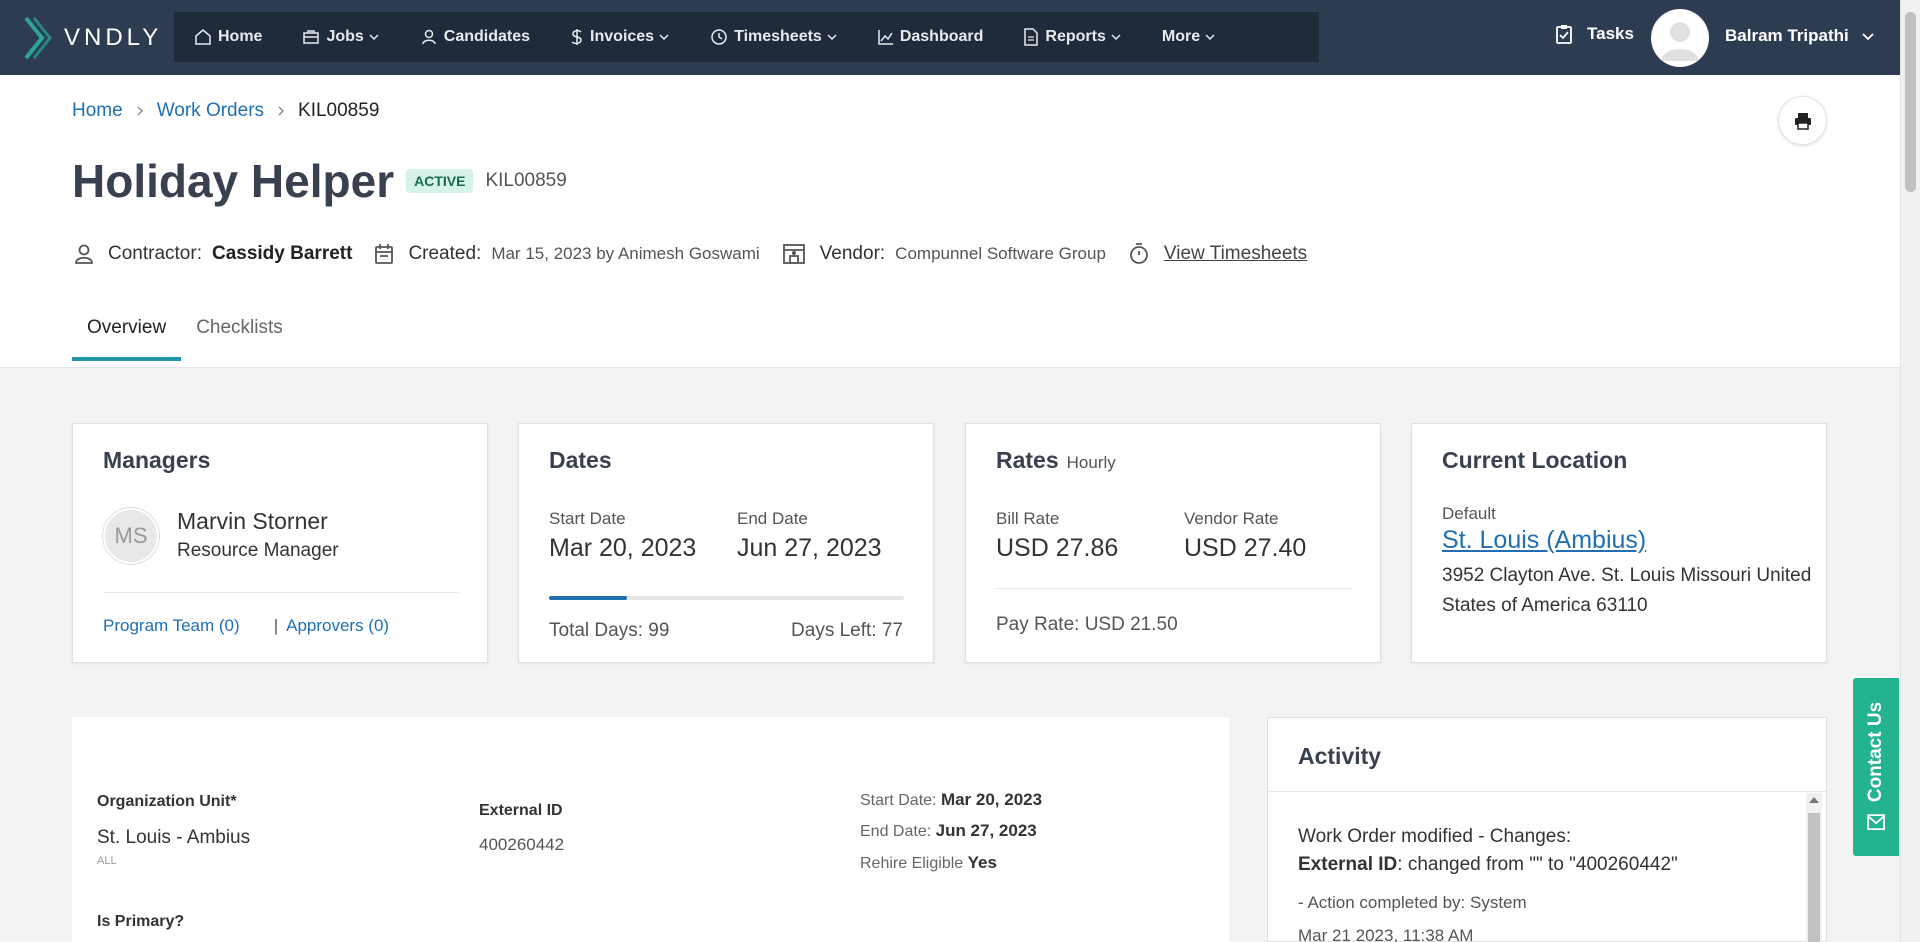 The height and width of the screenshot is (942, 1920). I want to click on nav-dashboard: Dashboard, so click(931, 37).